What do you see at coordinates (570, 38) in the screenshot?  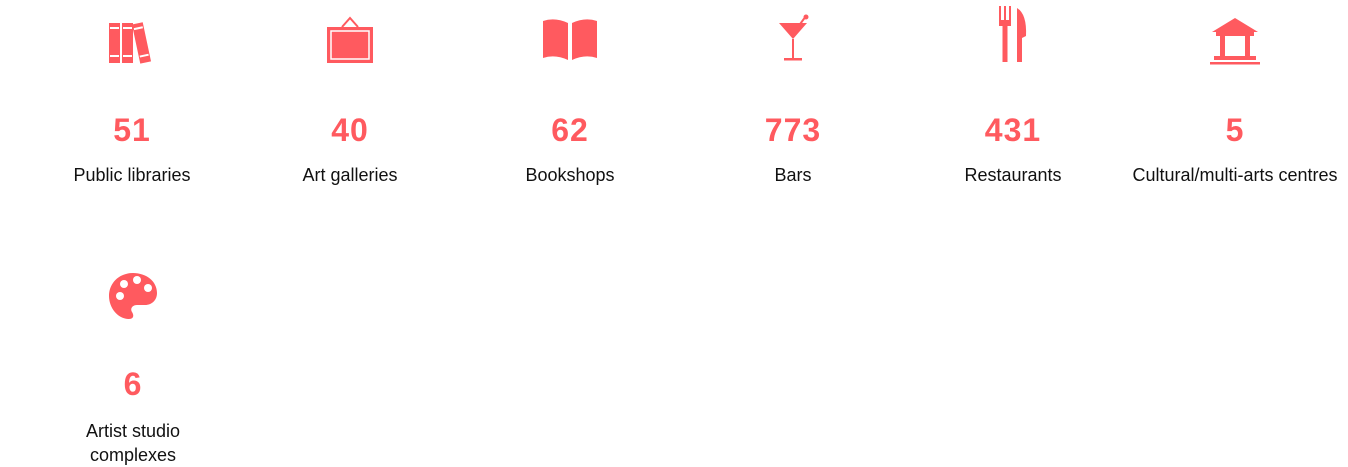 I see `open-book-icon` at bounding box center [570, 38].